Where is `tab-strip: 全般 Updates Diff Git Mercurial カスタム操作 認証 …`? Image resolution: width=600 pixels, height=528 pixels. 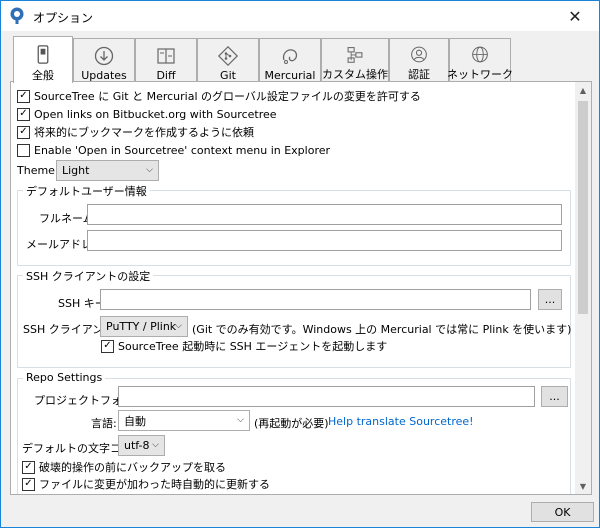 tab-strip: 全般 Updates Diff Git Mercurial カスタム操作 認証 … is located at coordinates (263, 59).